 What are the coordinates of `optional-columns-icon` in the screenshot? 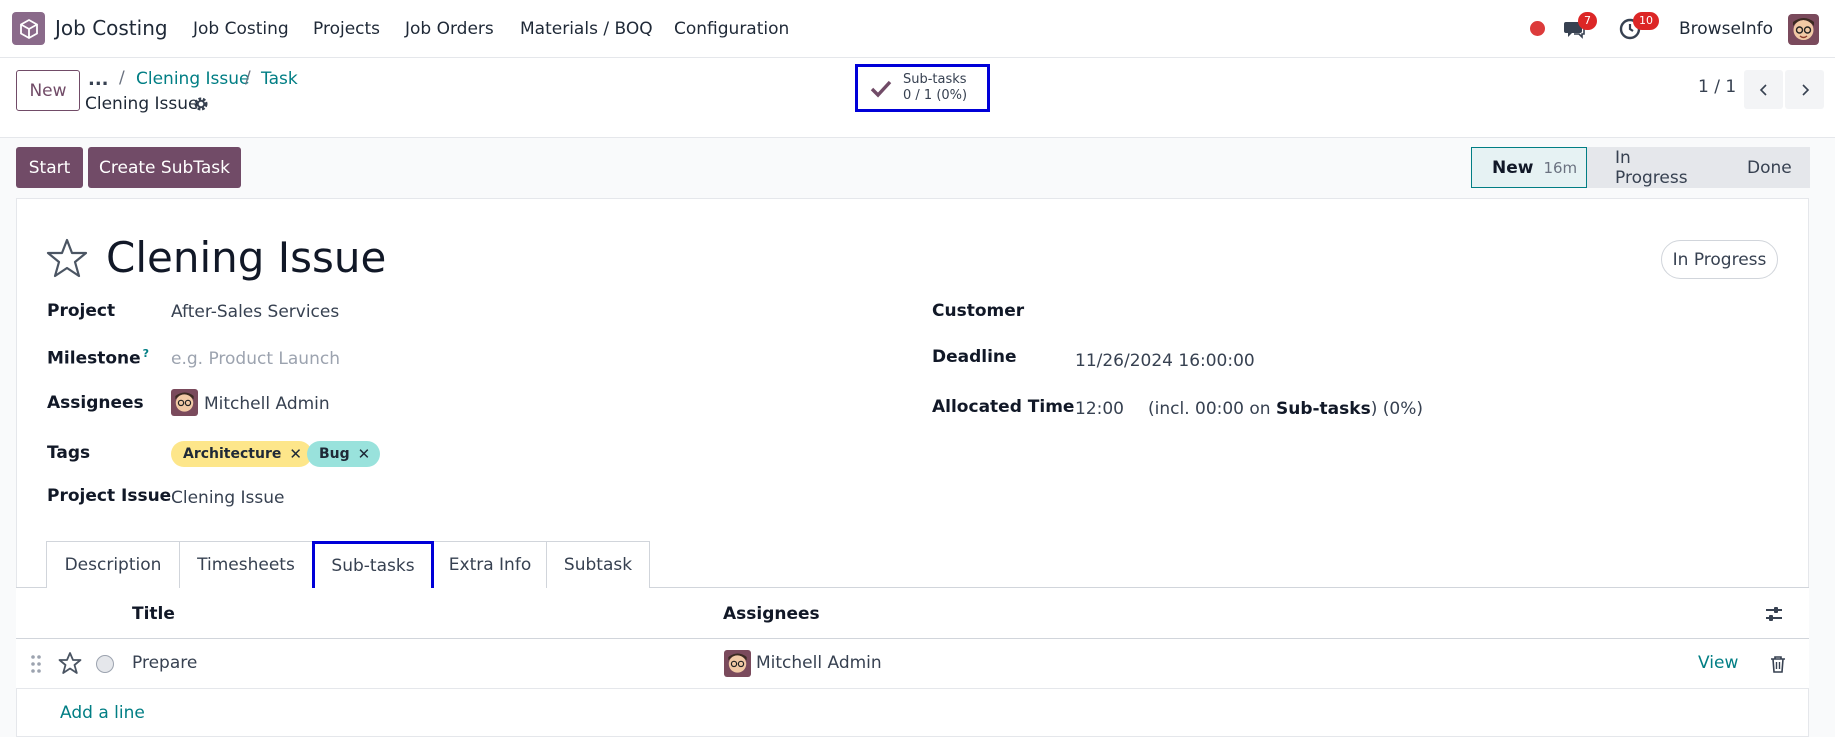 It's located at (1774, 614).